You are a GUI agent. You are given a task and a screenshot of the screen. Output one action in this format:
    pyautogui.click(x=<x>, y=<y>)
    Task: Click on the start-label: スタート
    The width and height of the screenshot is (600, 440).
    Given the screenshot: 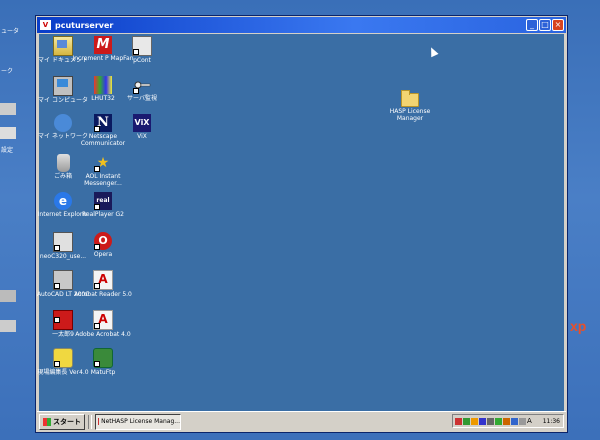 What is the action you would take?
    pyautogui.click(x=67, y=421)
    